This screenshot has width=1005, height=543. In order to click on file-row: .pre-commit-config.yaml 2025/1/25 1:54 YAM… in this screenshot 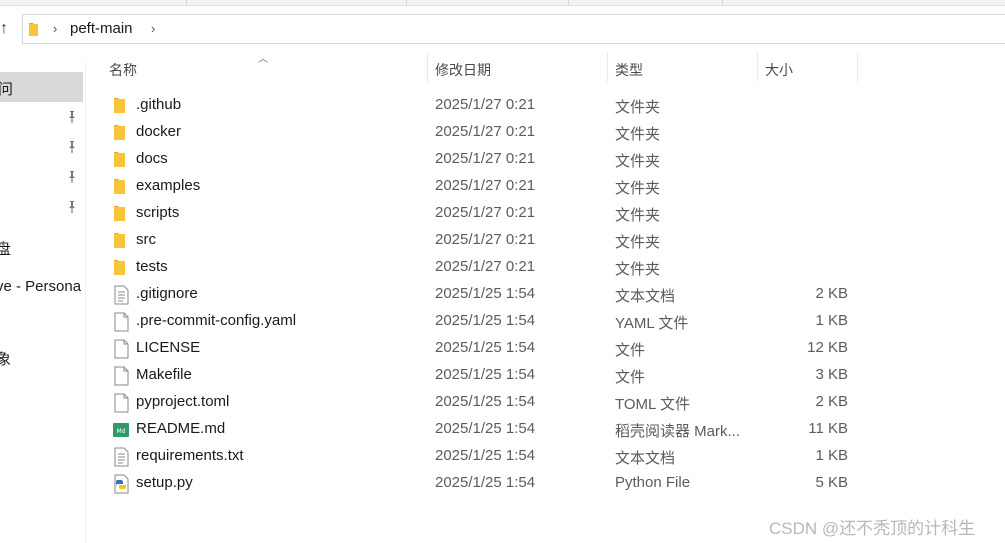, I will do `click(484, 321)`.